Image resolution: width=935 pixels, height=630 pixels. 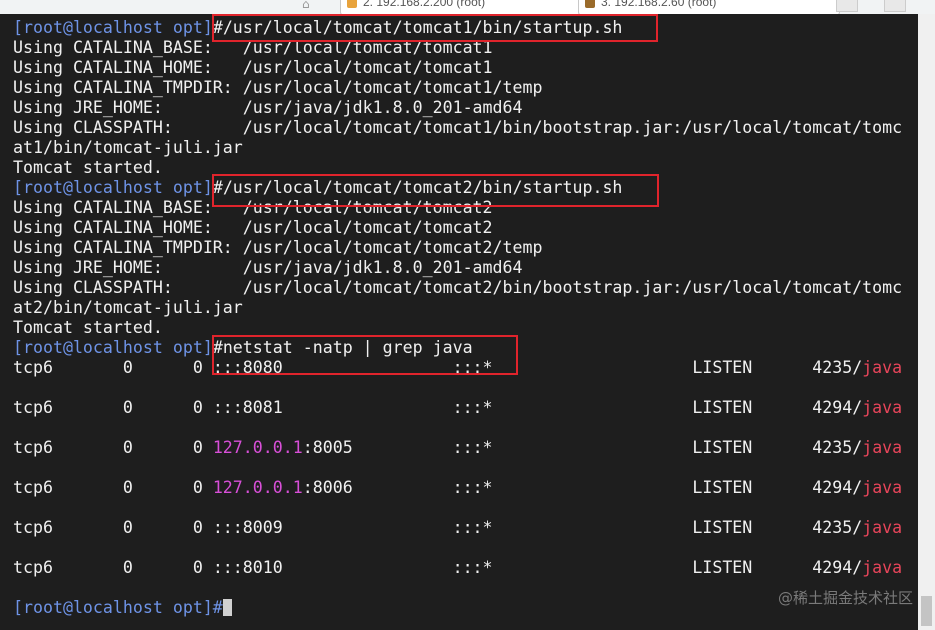 I want to click on output-line: at2/bin/tomcat-juli.jar, so click(x=128, y=307).